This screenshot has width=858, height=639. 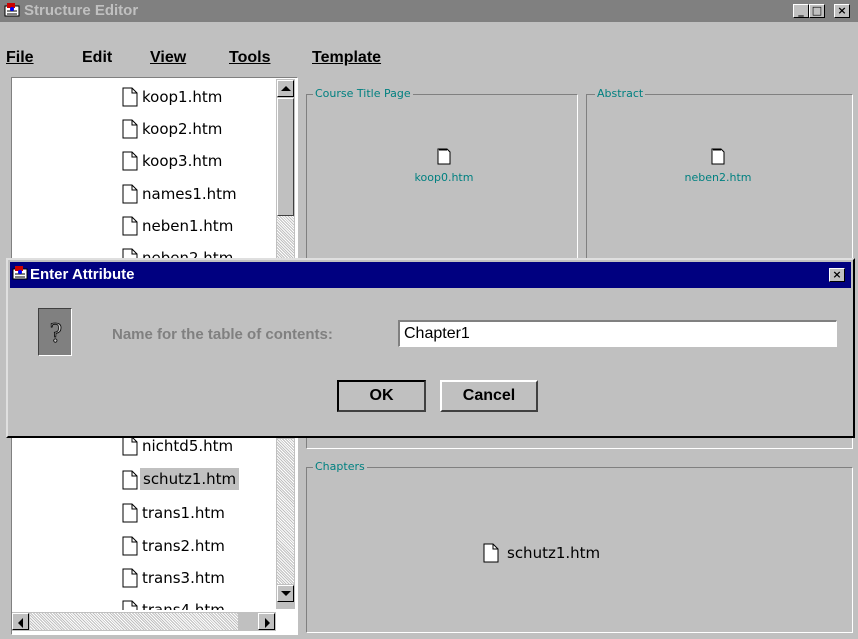 I want to click on arrow-down-icon, so click(x=285, y=593).